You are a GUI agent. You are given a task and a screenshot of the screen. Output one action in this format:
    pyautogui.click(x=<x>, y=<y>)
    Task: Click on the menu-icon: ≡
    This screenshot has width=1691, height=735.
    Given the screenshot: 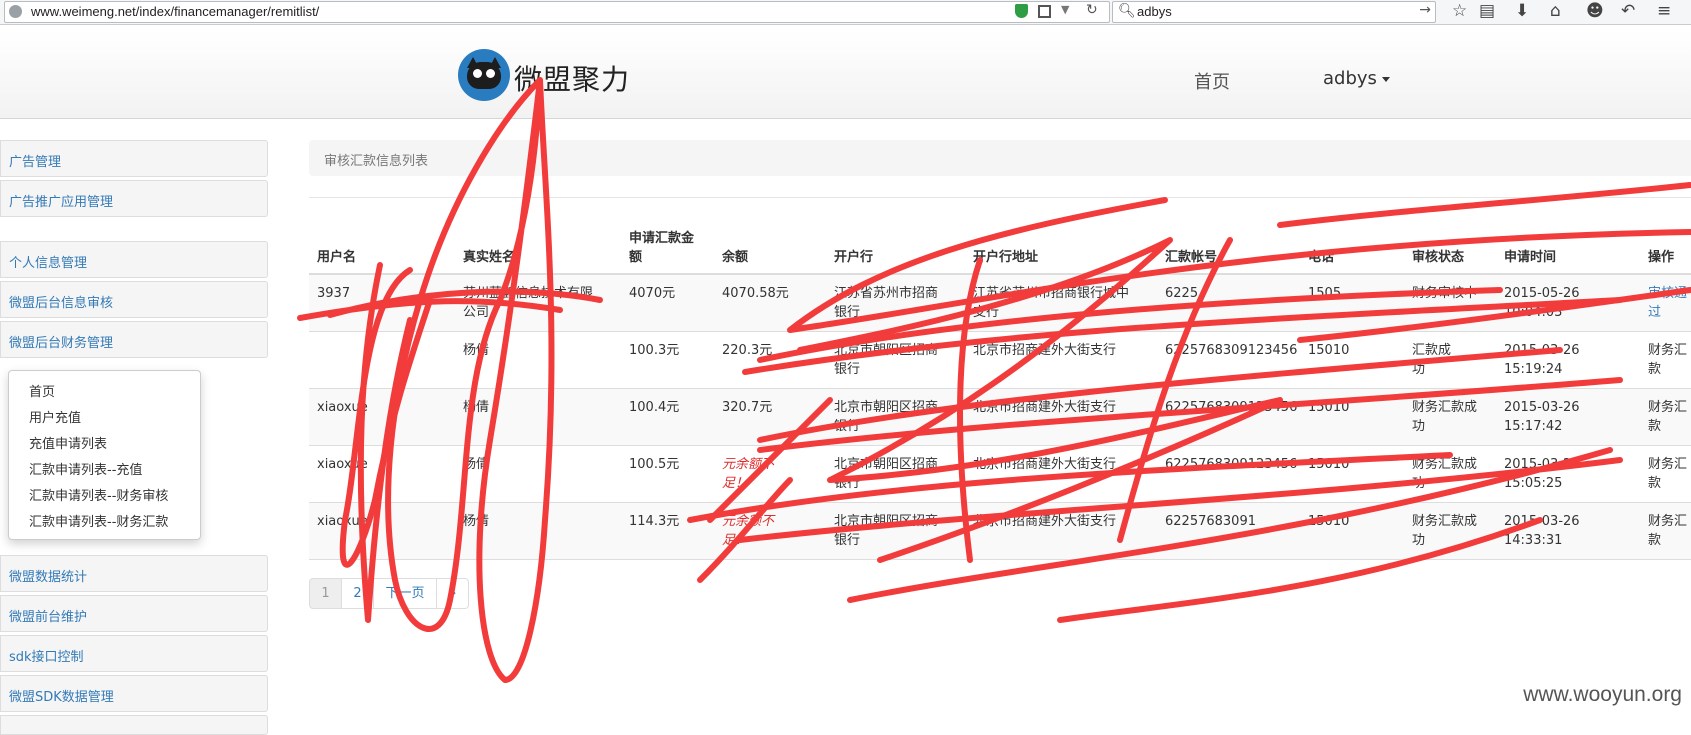 What is the action you would take?
    pyautogui.click(x=1664, y=11)
    